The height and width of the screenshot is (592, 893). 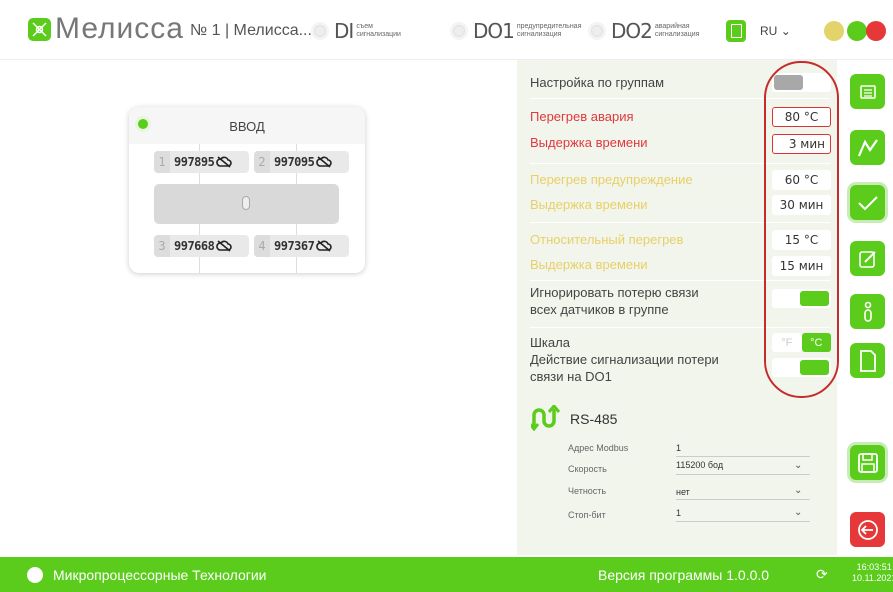 What do you see at coordinates (775, 31) in the screenshot?
I see `language-select: RU ⌄` at bounding box center [775, 31].